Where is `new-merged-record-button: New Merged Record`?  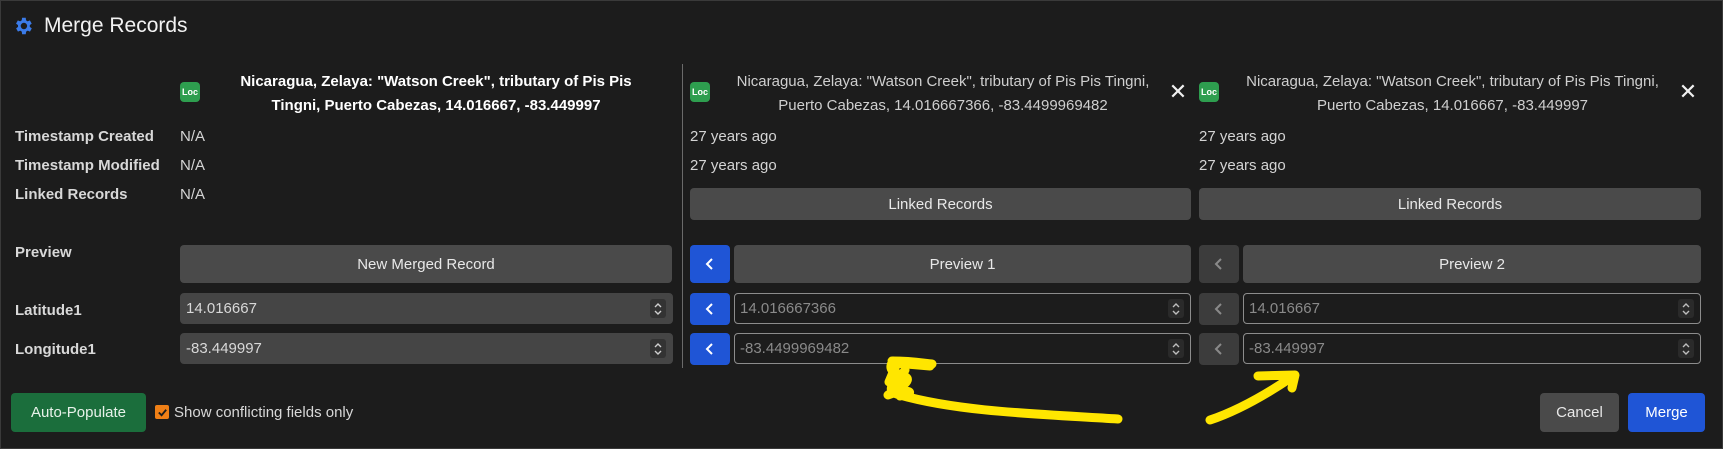
new-merged-record-button: New Merged Record is located at coordinates (426, 264).